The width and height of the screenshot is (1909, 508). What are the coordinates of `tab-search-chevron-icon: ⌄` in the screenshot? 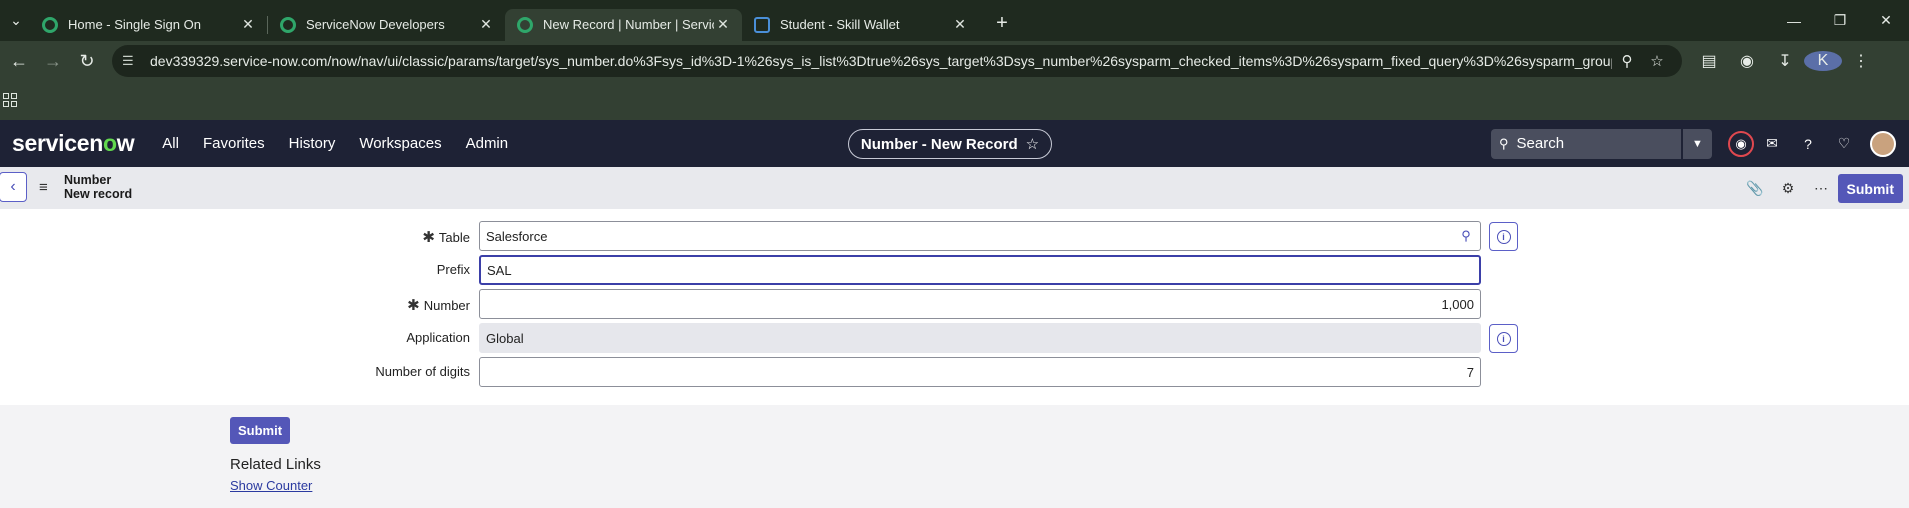 It's located at (16, 21).